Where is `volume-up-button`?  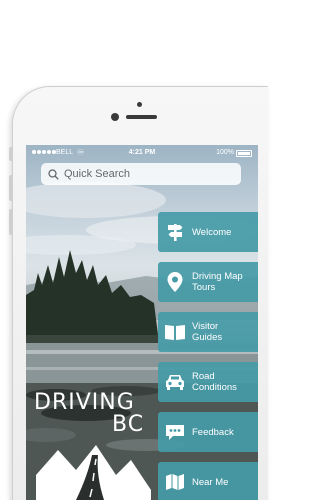
volume-up-button is located at coordinates (10, 188).